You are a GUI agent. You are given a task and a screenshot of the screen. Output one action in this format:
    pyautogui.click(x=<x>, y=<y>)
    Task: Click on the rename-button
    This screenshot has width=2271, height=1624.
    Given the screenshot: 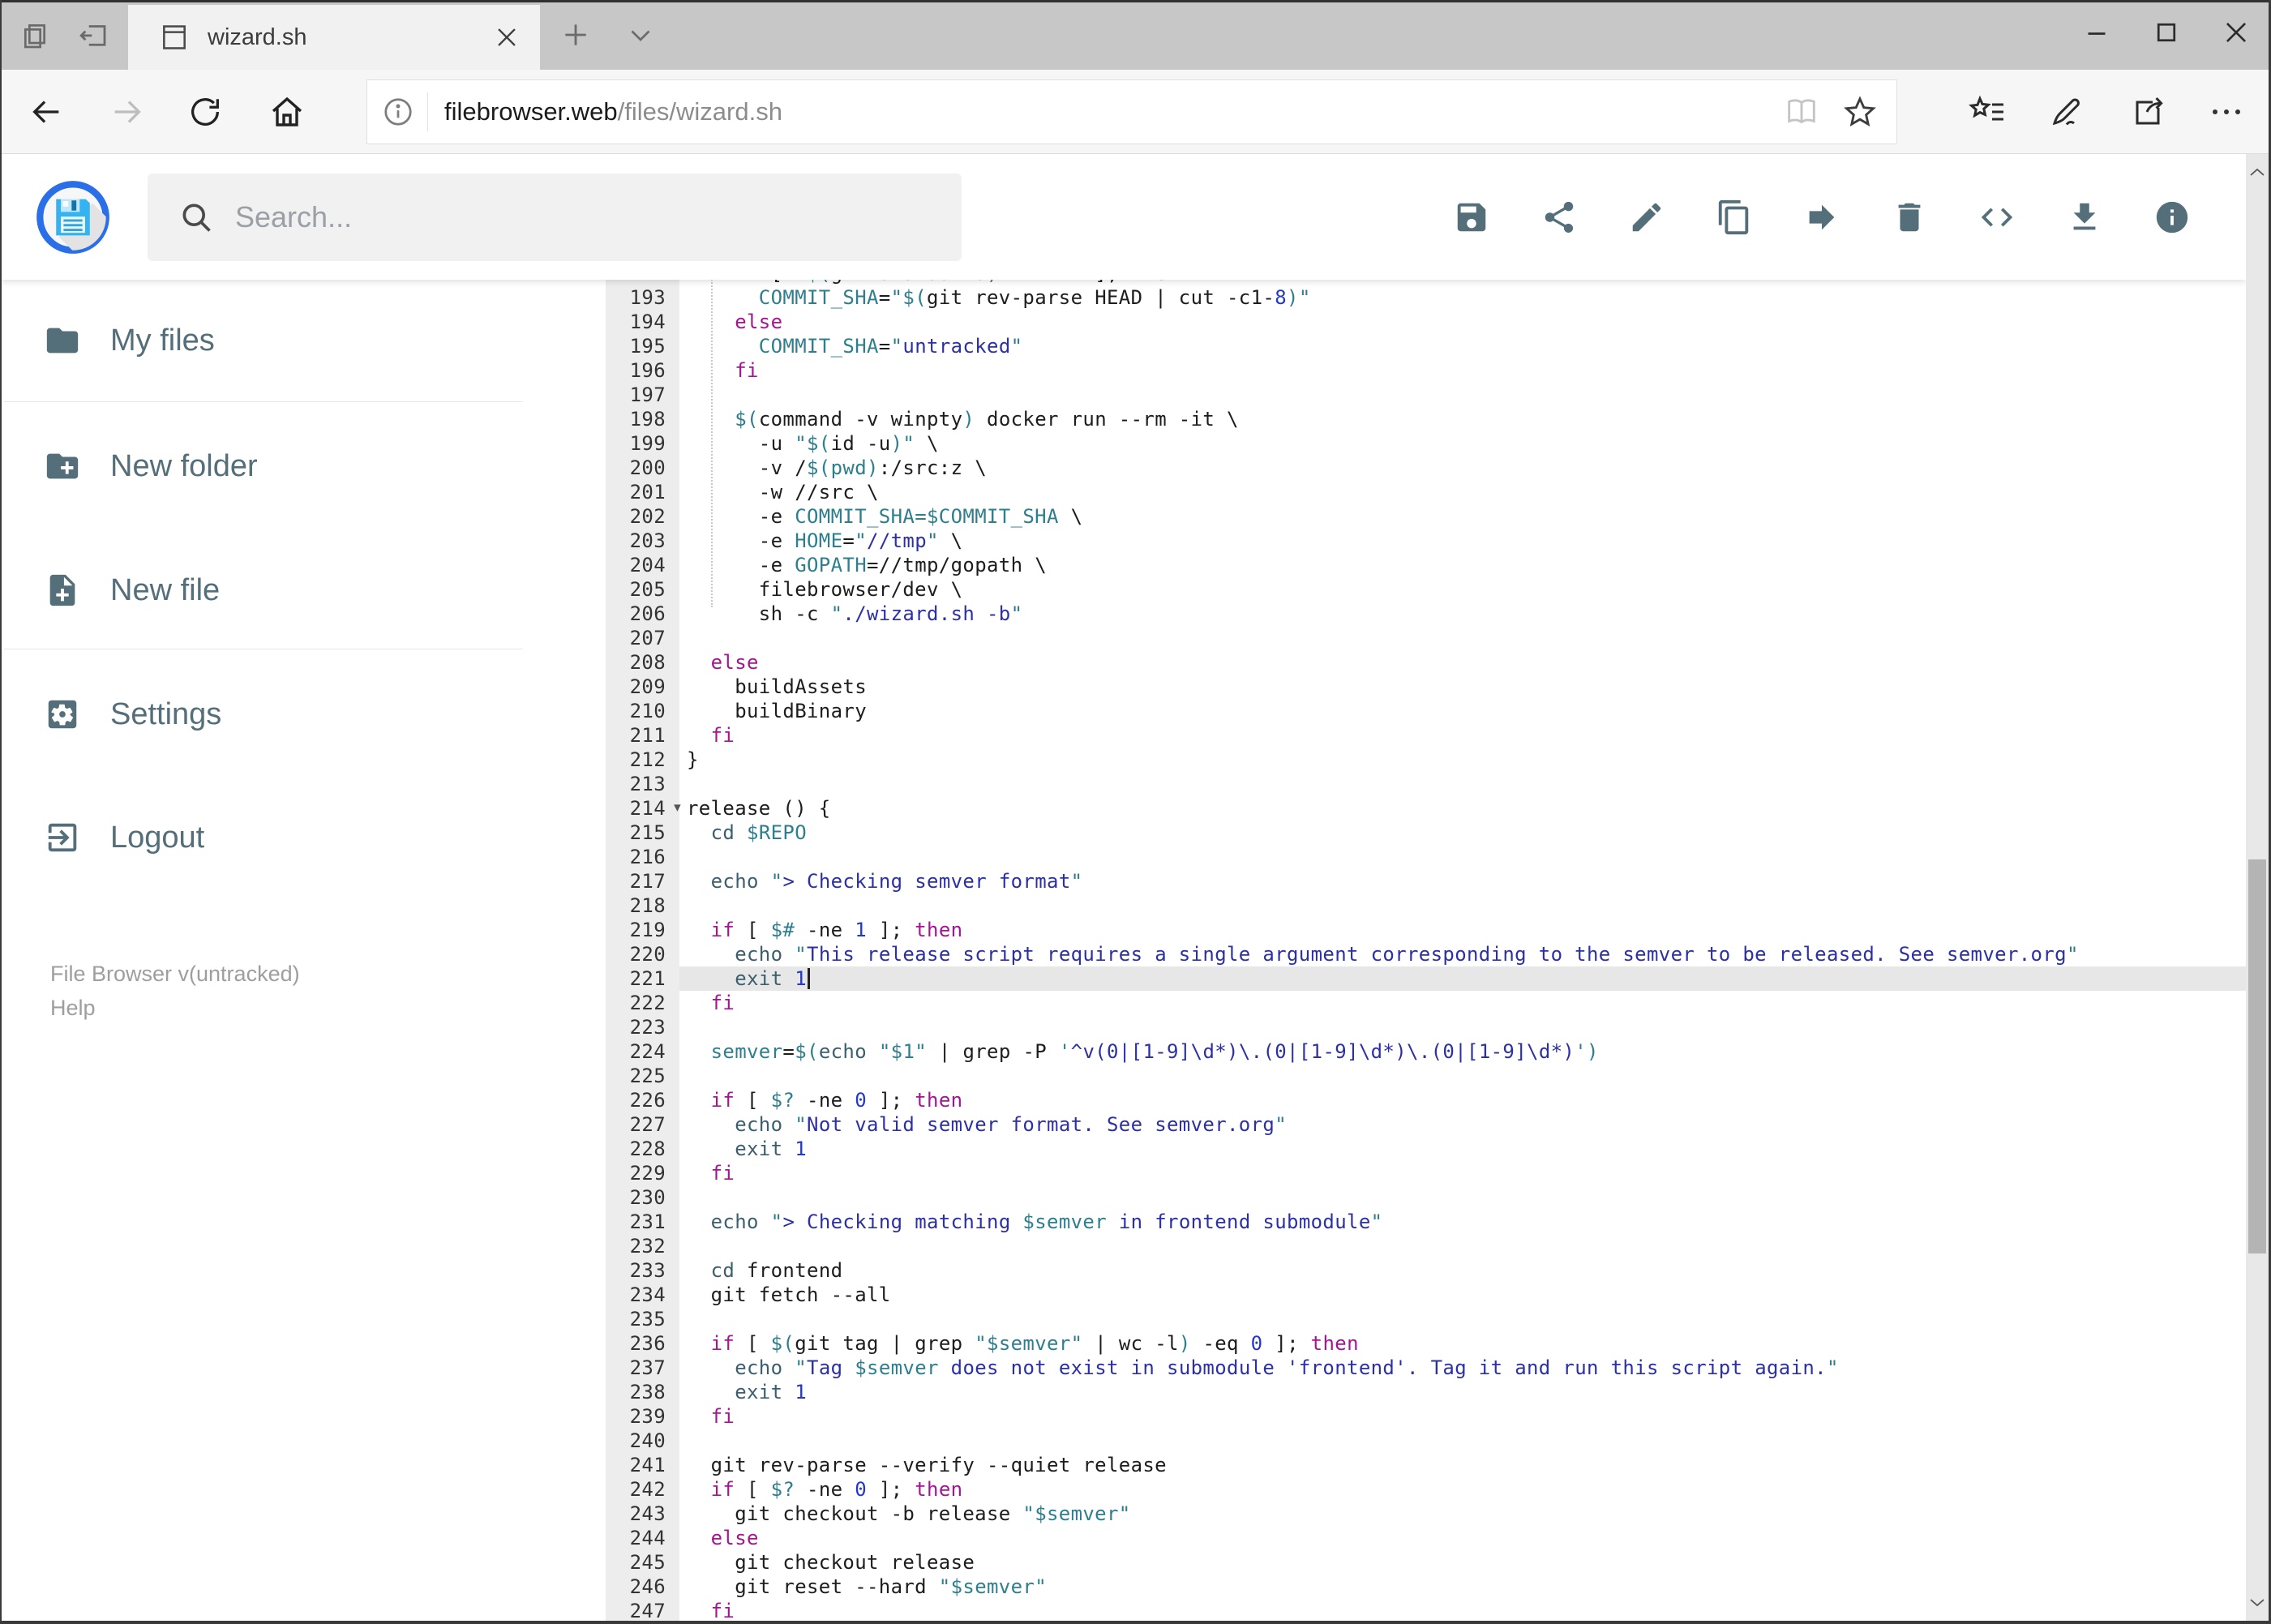 What is the action you would take?
    pyautogui.click(x=1672, y=217)
    